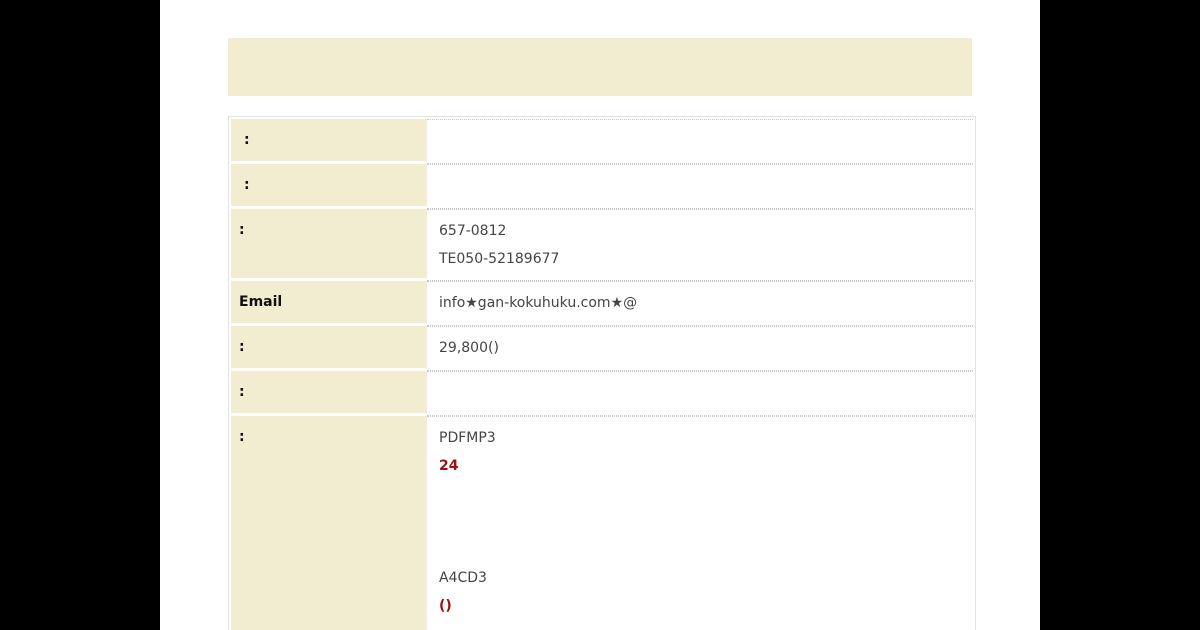 The width and height of the screenshot is (1200, 630). Describe the element at coordinates (473, 231) in the screenshot. I see `postal-code: 657-0812` at that location.